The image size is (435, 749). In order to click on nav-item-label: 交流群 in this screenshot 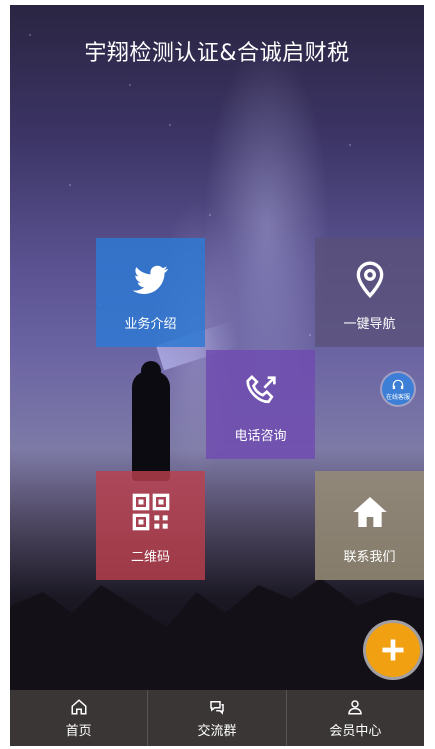, I will do `click(217, 731)`.